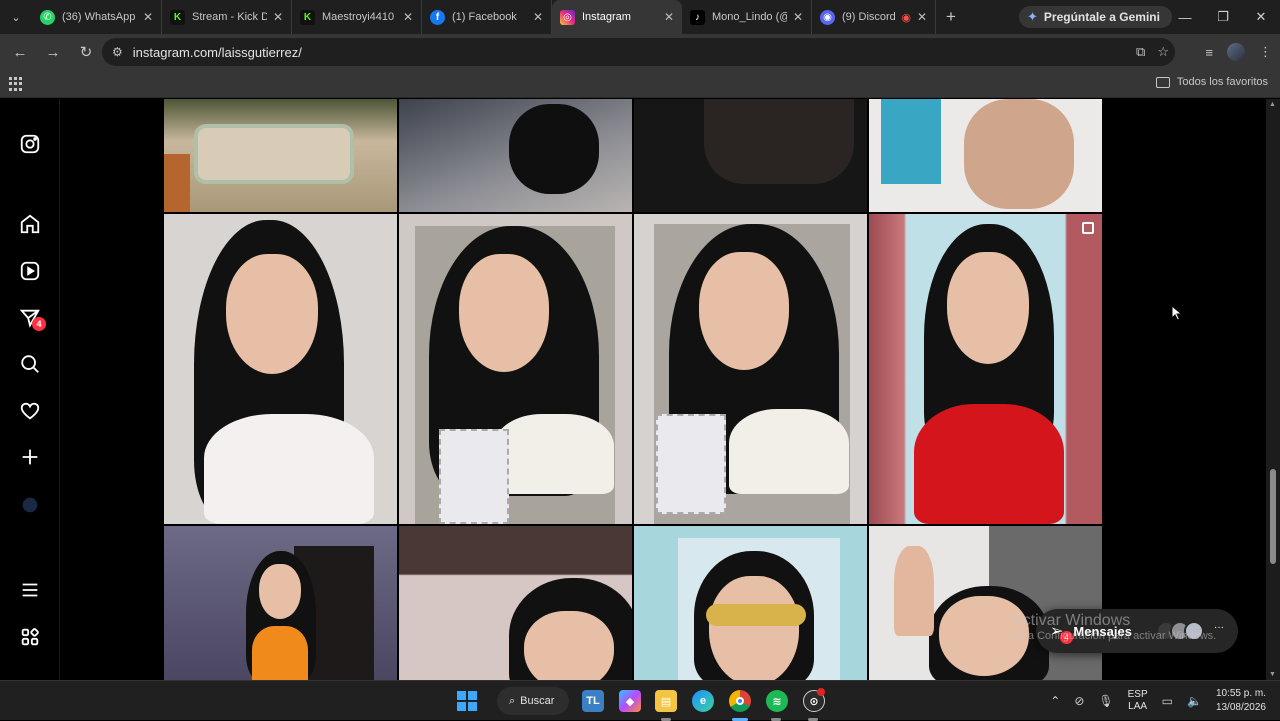 This screenshot has height=721, width=1280. Describe the element at coordinates (747, 17) in the screenshot. I see `tab-tiktok: ♪ Mono_Lindo (@ ✕` at that location.